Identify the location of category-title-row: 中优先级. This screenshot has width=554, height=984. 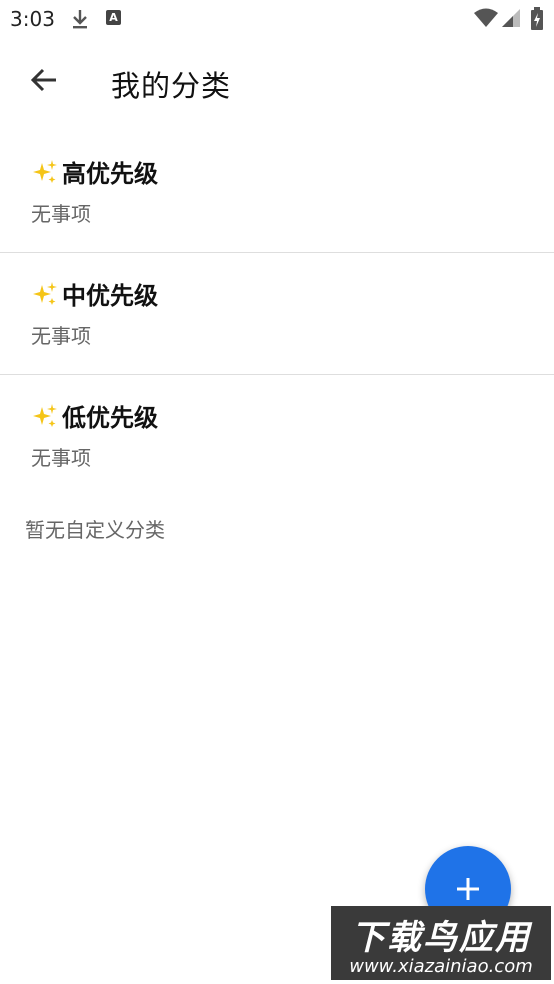
(95, 293).